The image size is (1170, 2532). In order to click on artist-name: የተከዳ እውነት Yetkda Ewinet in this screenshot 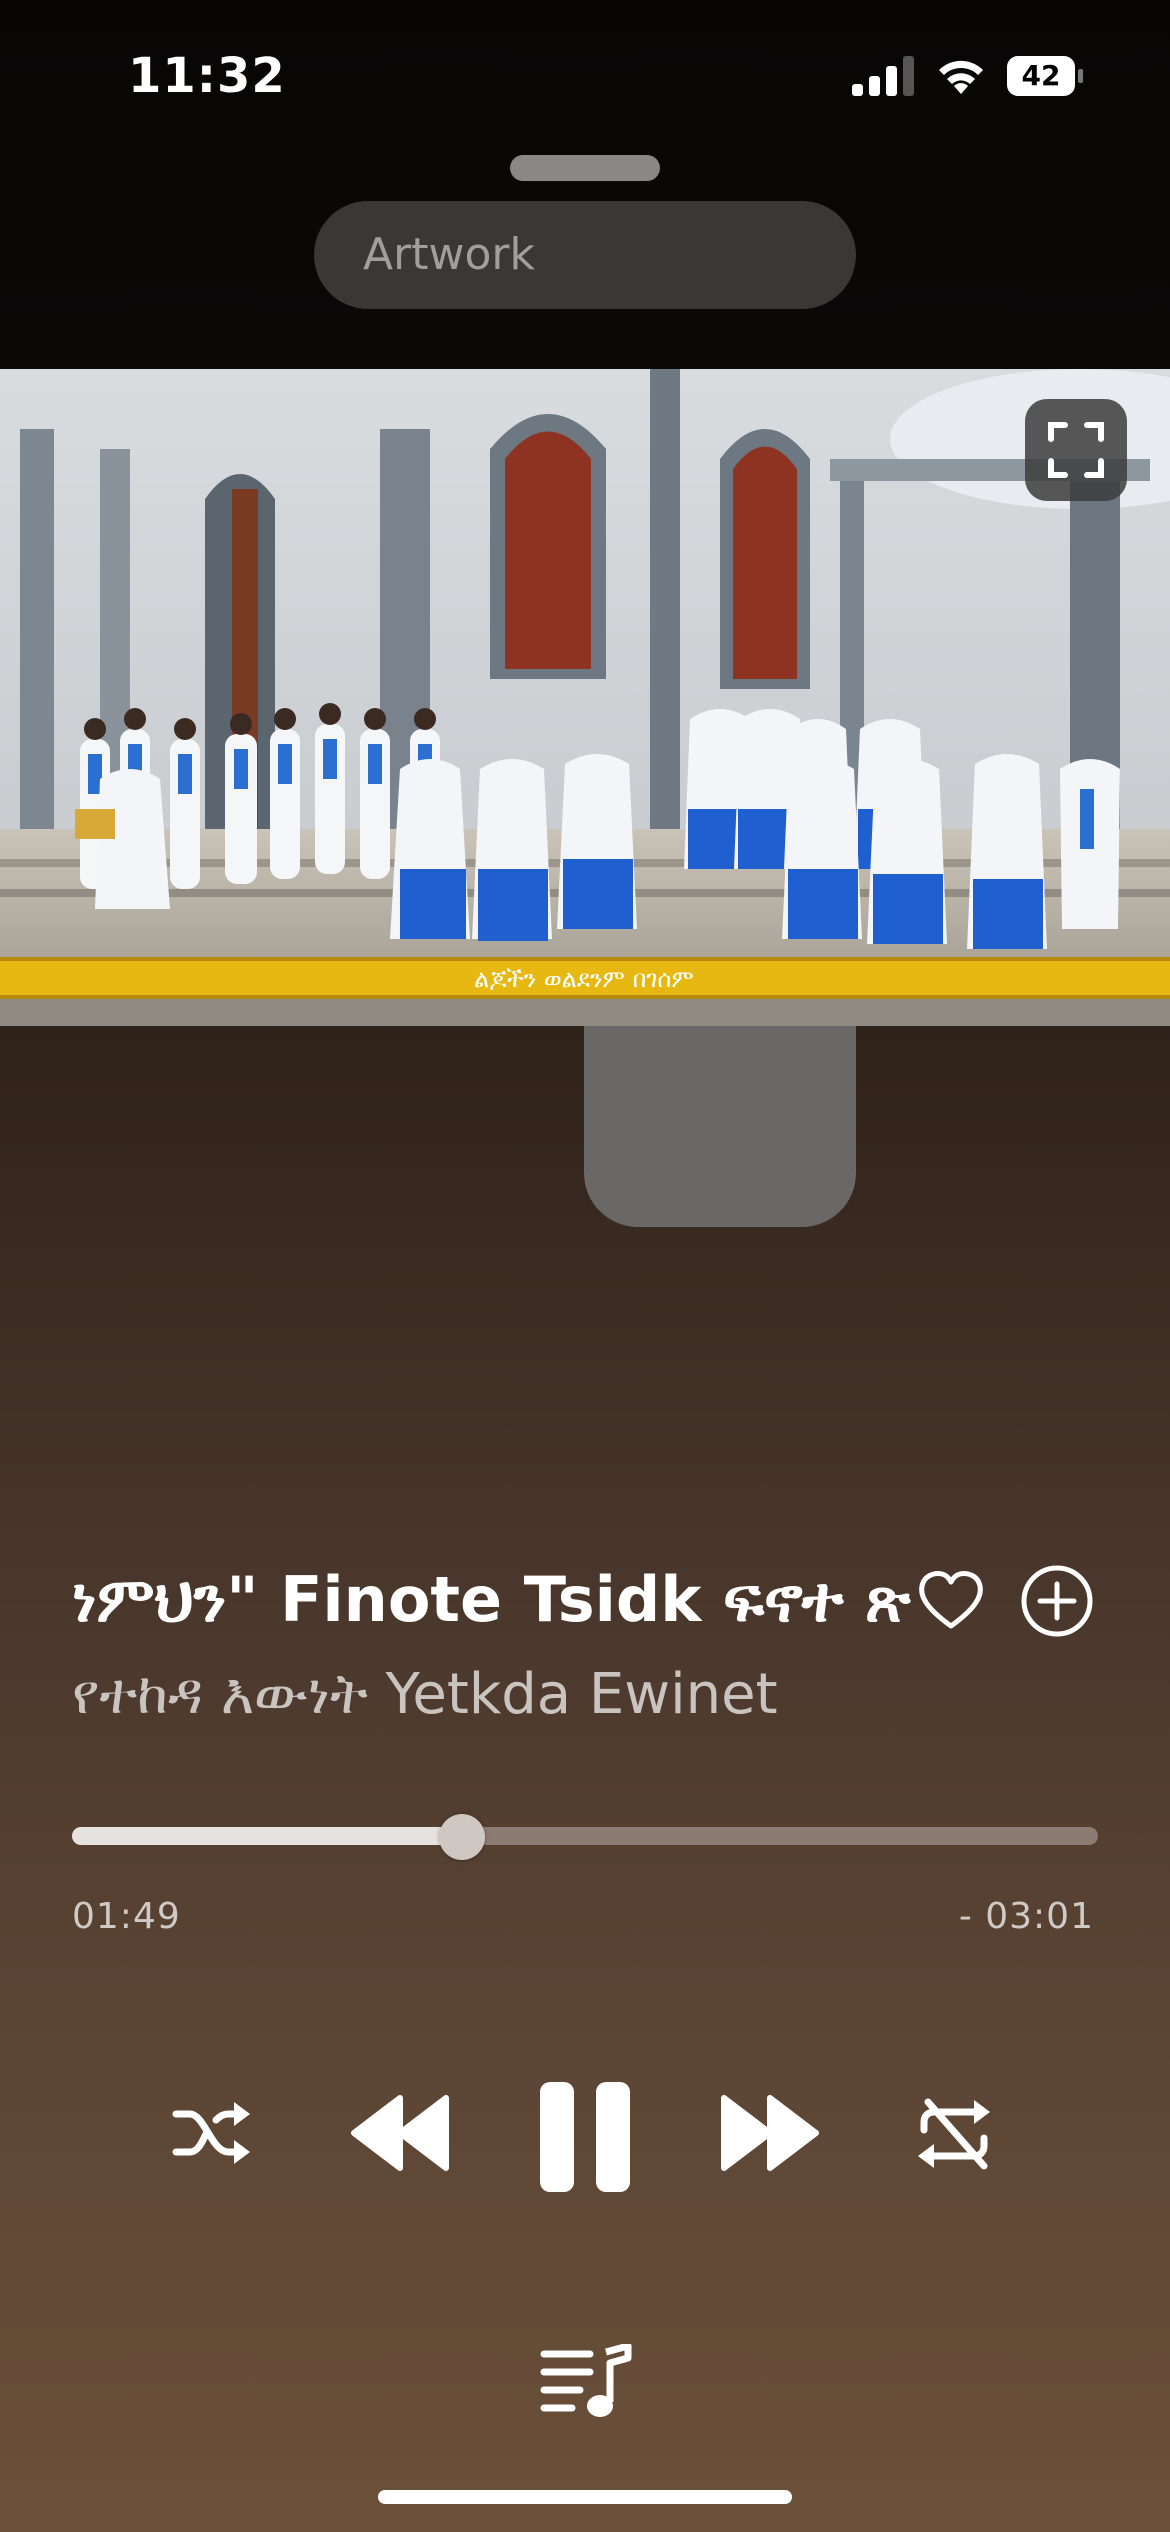, I will do `click(522, 1695)`.